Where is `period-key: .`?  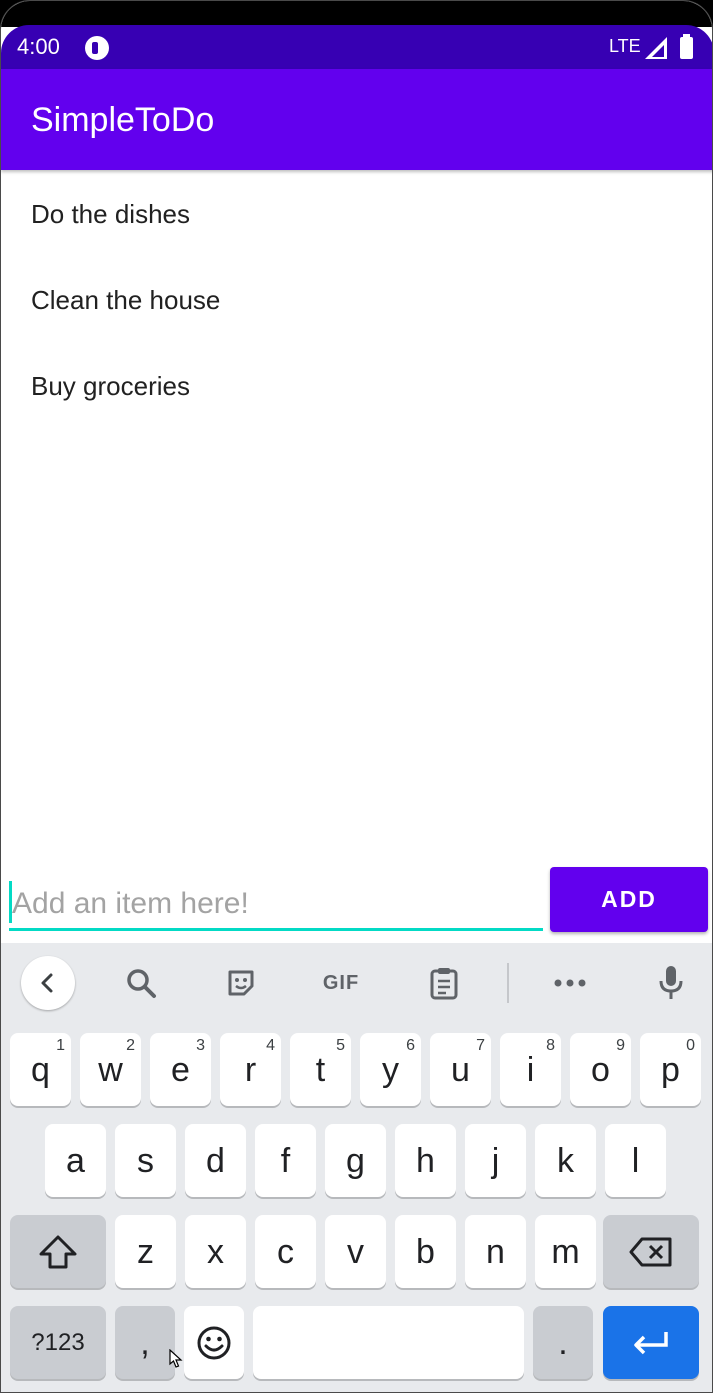
period-key: . is located at coordinates (563, 1342).